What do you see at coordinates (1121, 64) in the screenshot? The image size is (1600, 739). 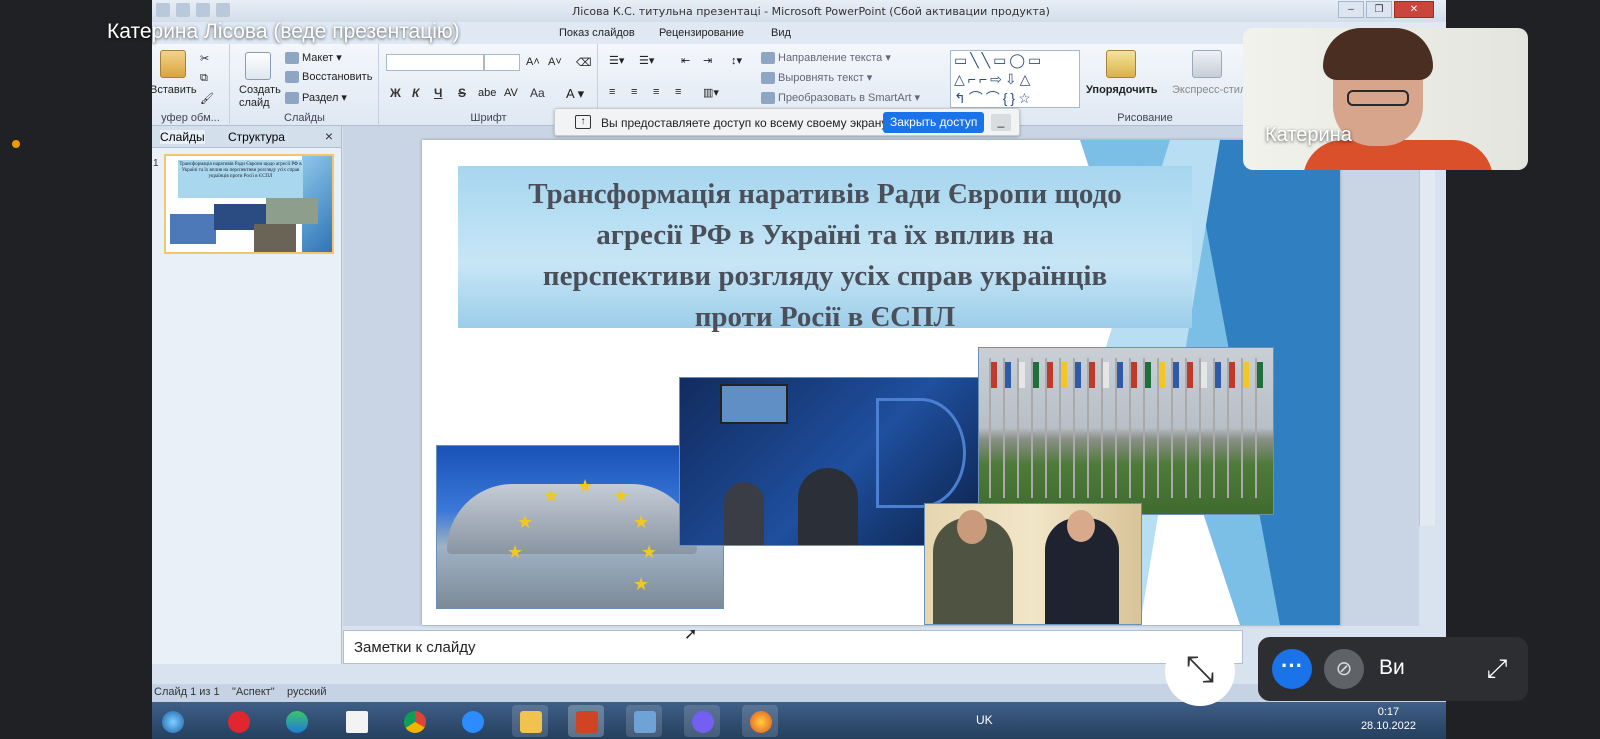 I see `arrange-icon` at bounding box center [1121, 64].